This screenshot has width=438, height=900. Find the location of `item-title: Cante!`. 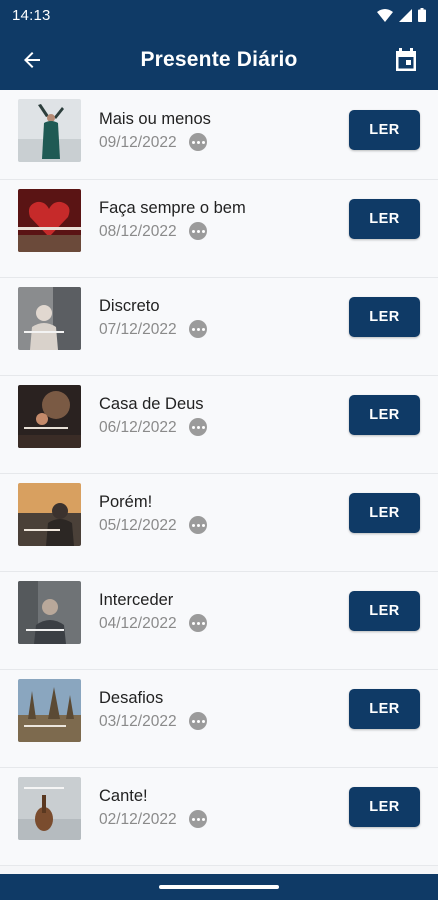

item-title: Cante! is located at coordinates (123, 796).